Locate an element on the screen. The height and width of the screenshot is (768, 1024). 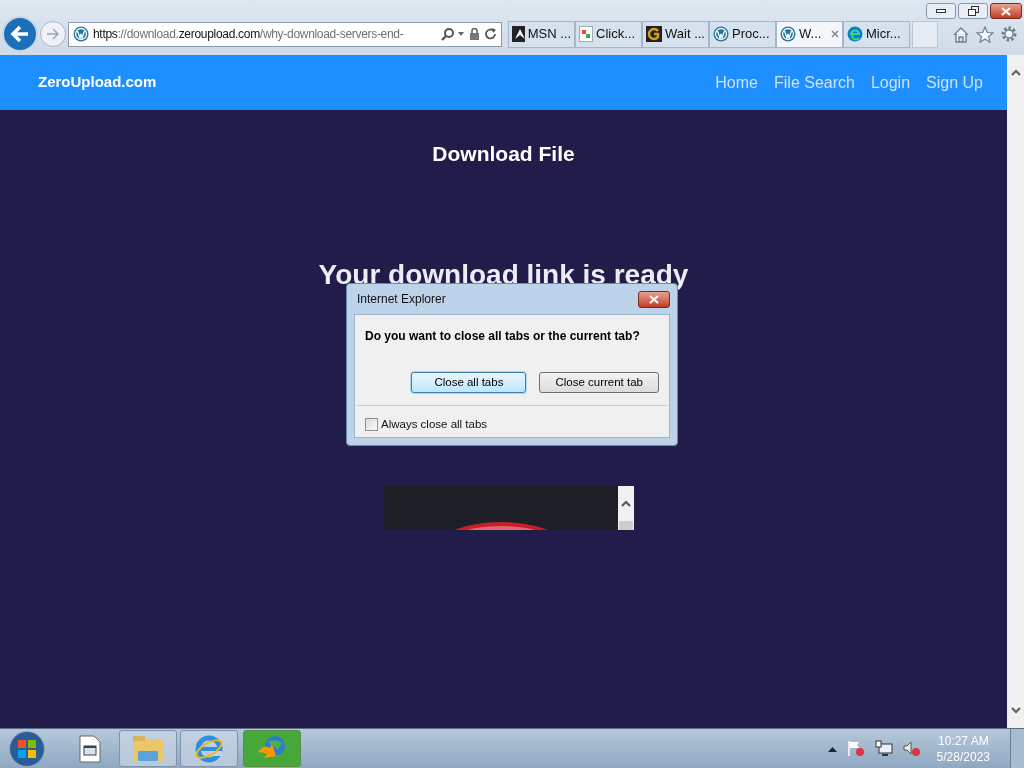
address-bar: https://download.zeroupload.com/why-download-servers-end- is located at coordinates (285, 34).